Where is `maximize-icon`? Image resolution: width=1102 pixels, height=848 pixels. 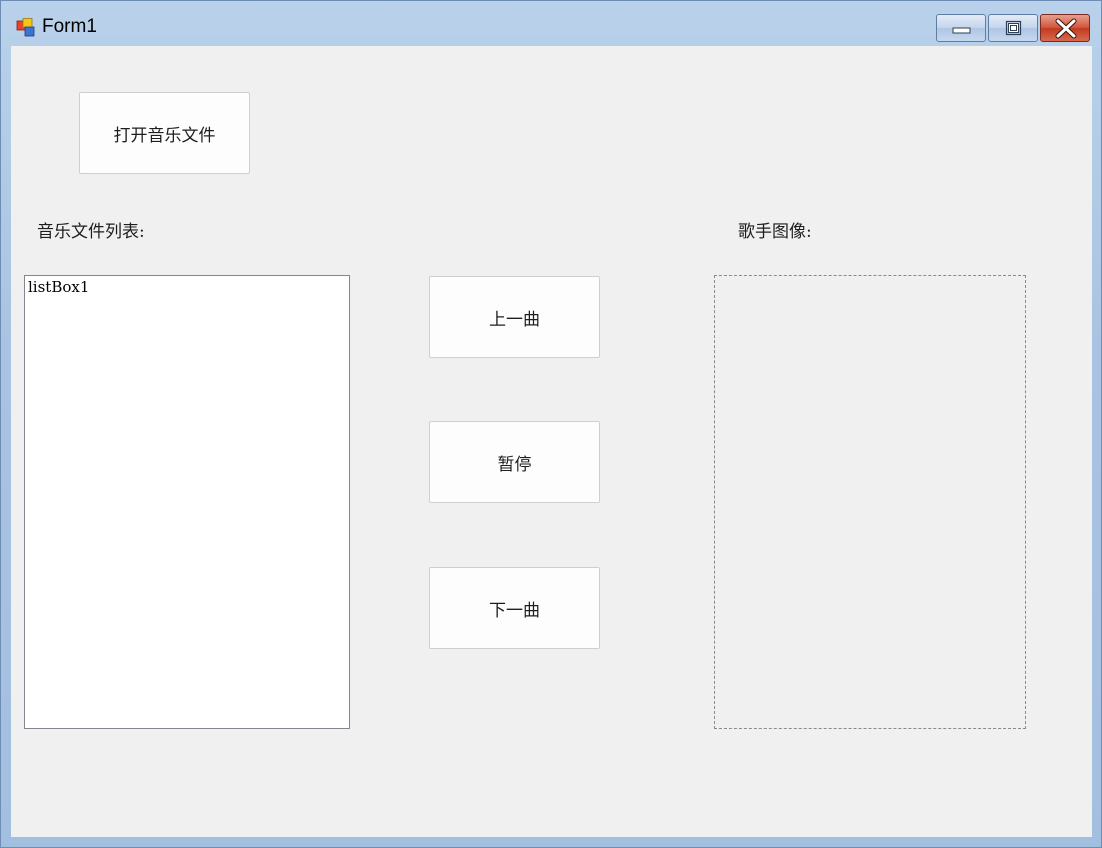 maximize-icon is located at coordinates (1013, 28).